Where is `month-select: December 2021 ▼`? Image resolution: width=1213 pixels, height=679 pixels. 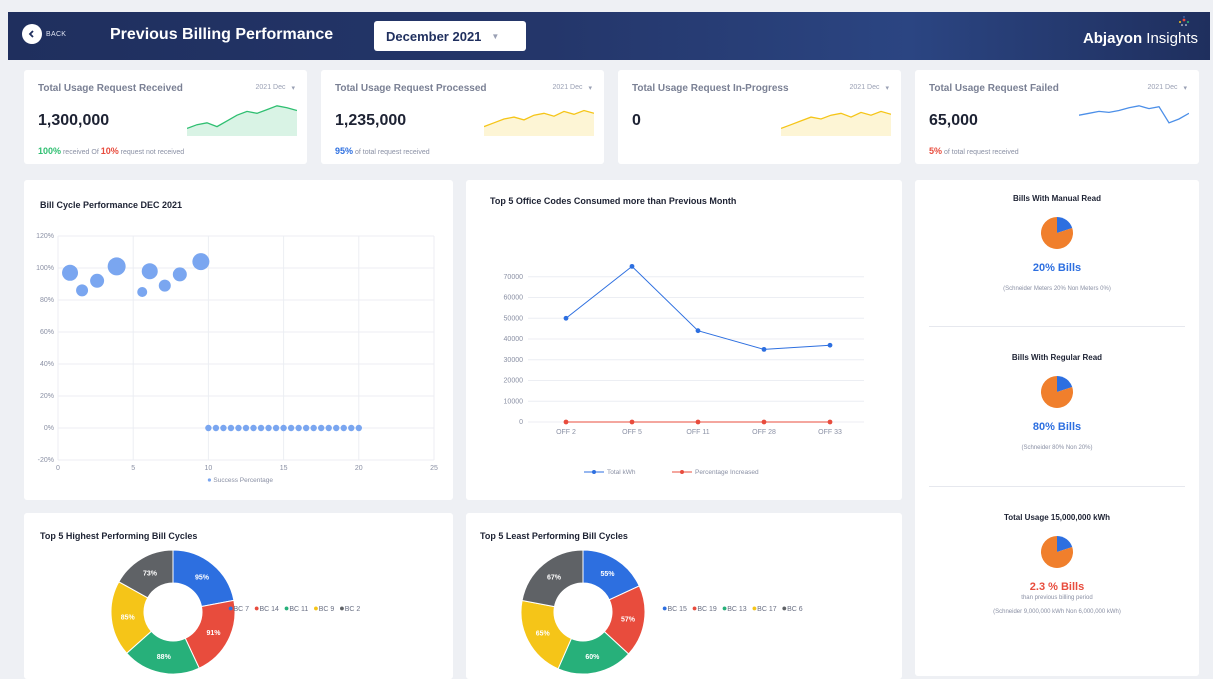 month-select: December 2021 ▼ is located at coordinates (450, 36).